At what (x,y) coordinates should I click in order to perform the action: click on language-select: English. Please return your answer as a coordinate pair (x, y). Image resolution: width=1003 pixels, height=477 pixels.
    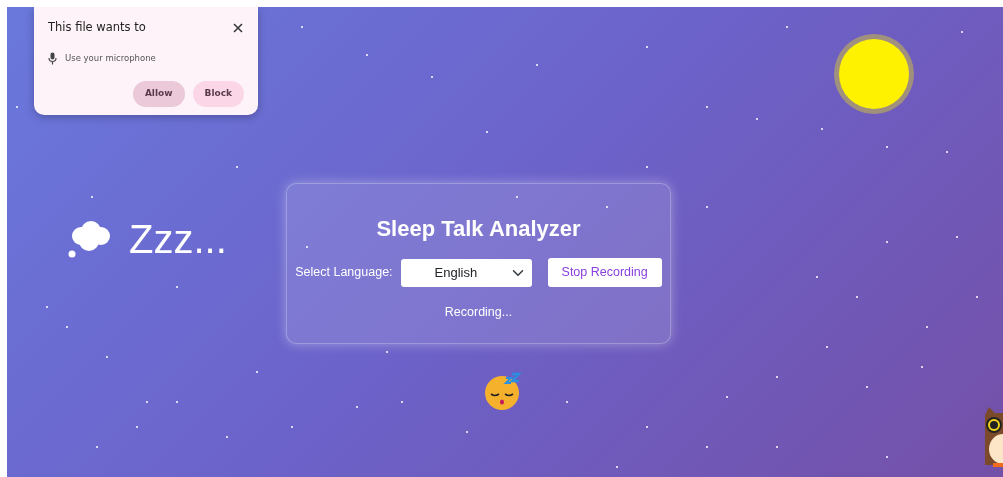
    Looking at the image, I should click on (466, 272).